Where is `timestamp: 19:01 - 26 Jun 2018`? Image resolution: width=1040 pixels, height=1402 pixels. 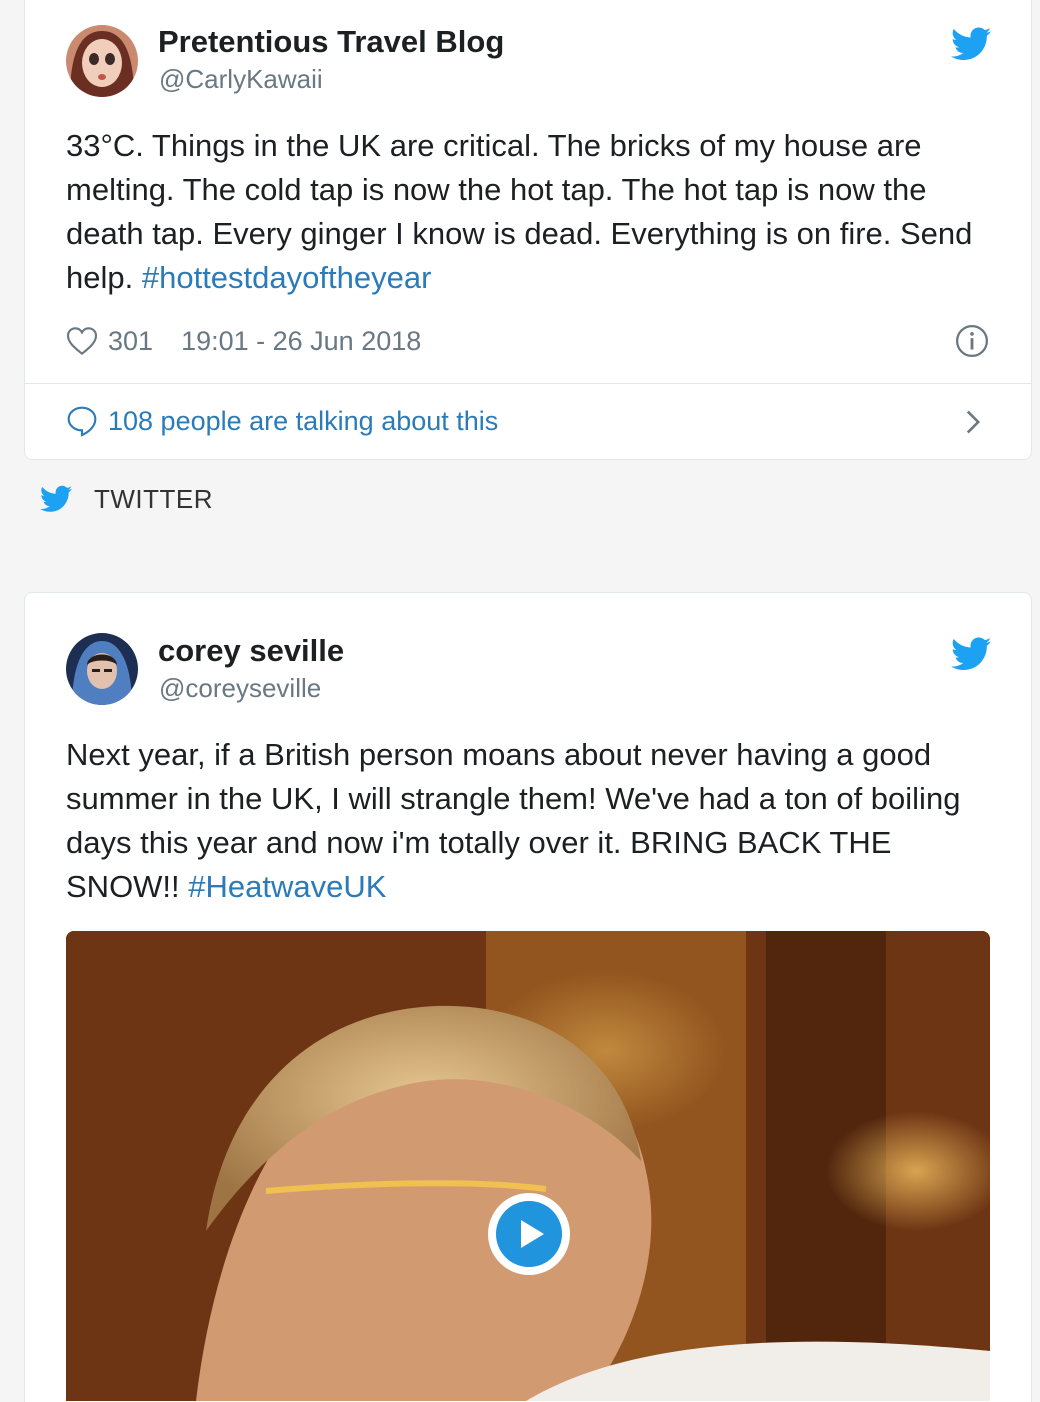 timestamp: 19:01 - 26 Jun 2018 is located at coordinates (301, 341).